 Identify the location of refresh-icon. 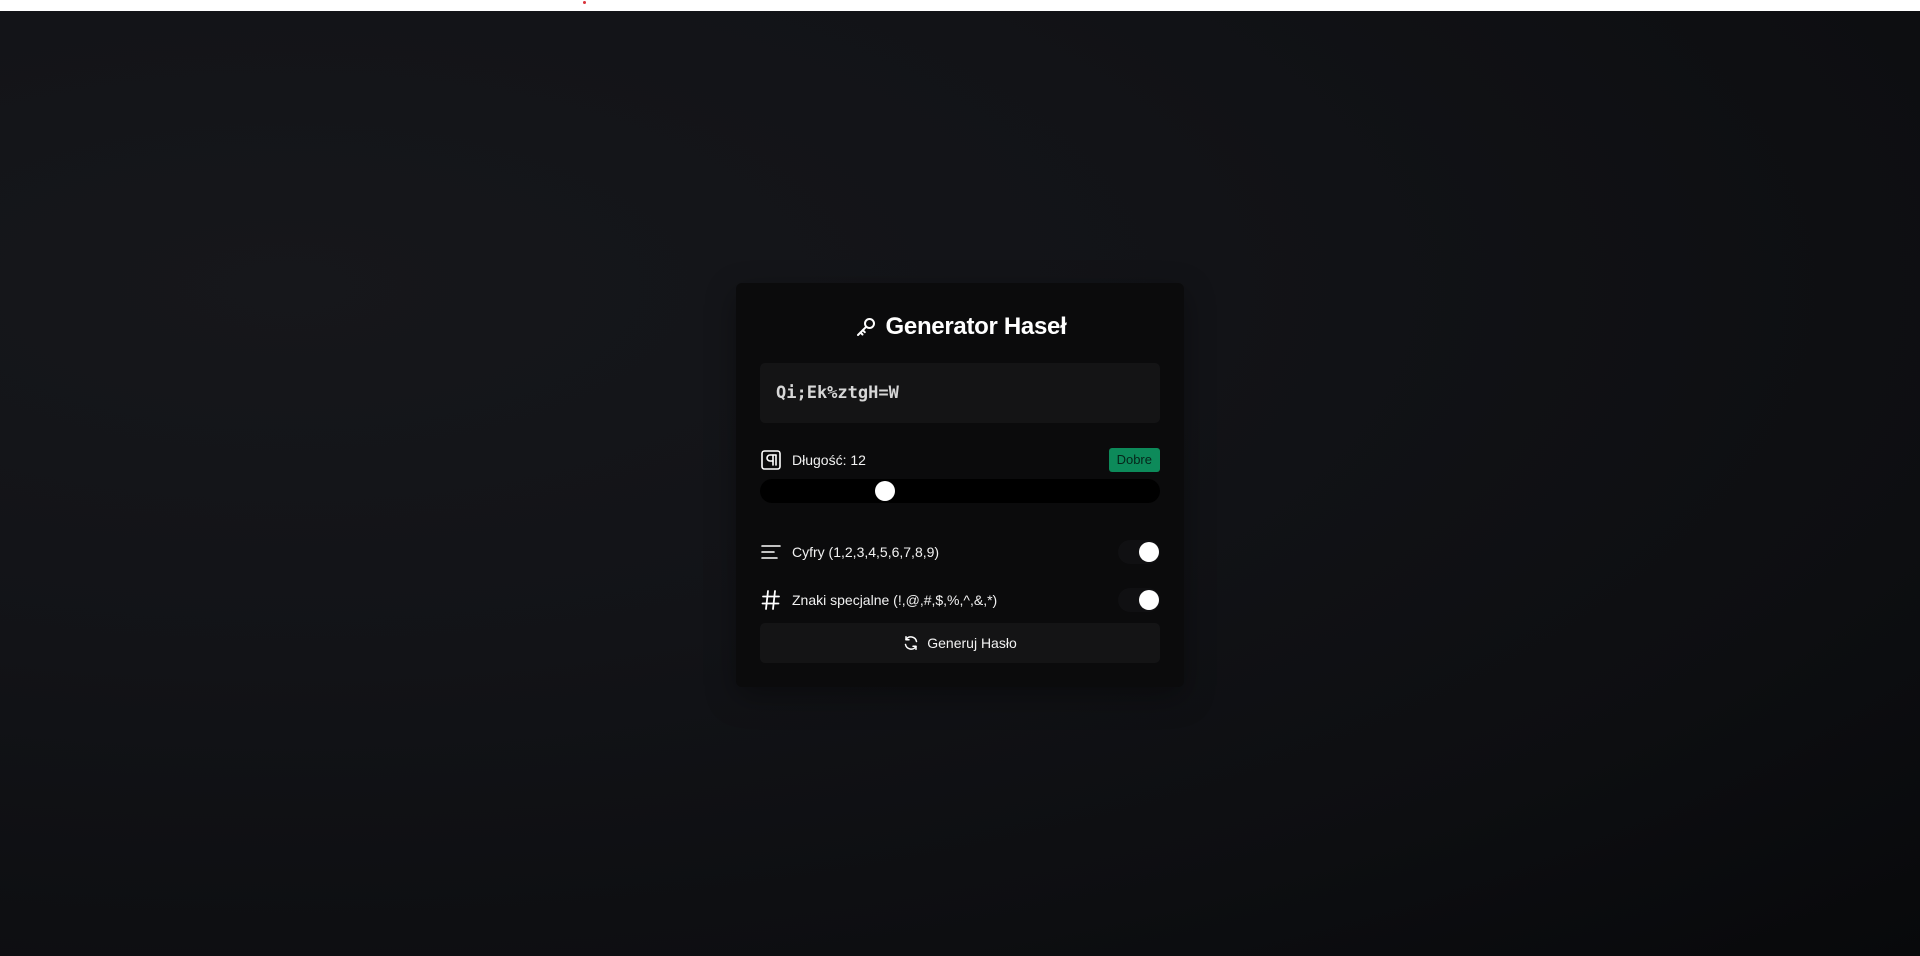
(911, 643).